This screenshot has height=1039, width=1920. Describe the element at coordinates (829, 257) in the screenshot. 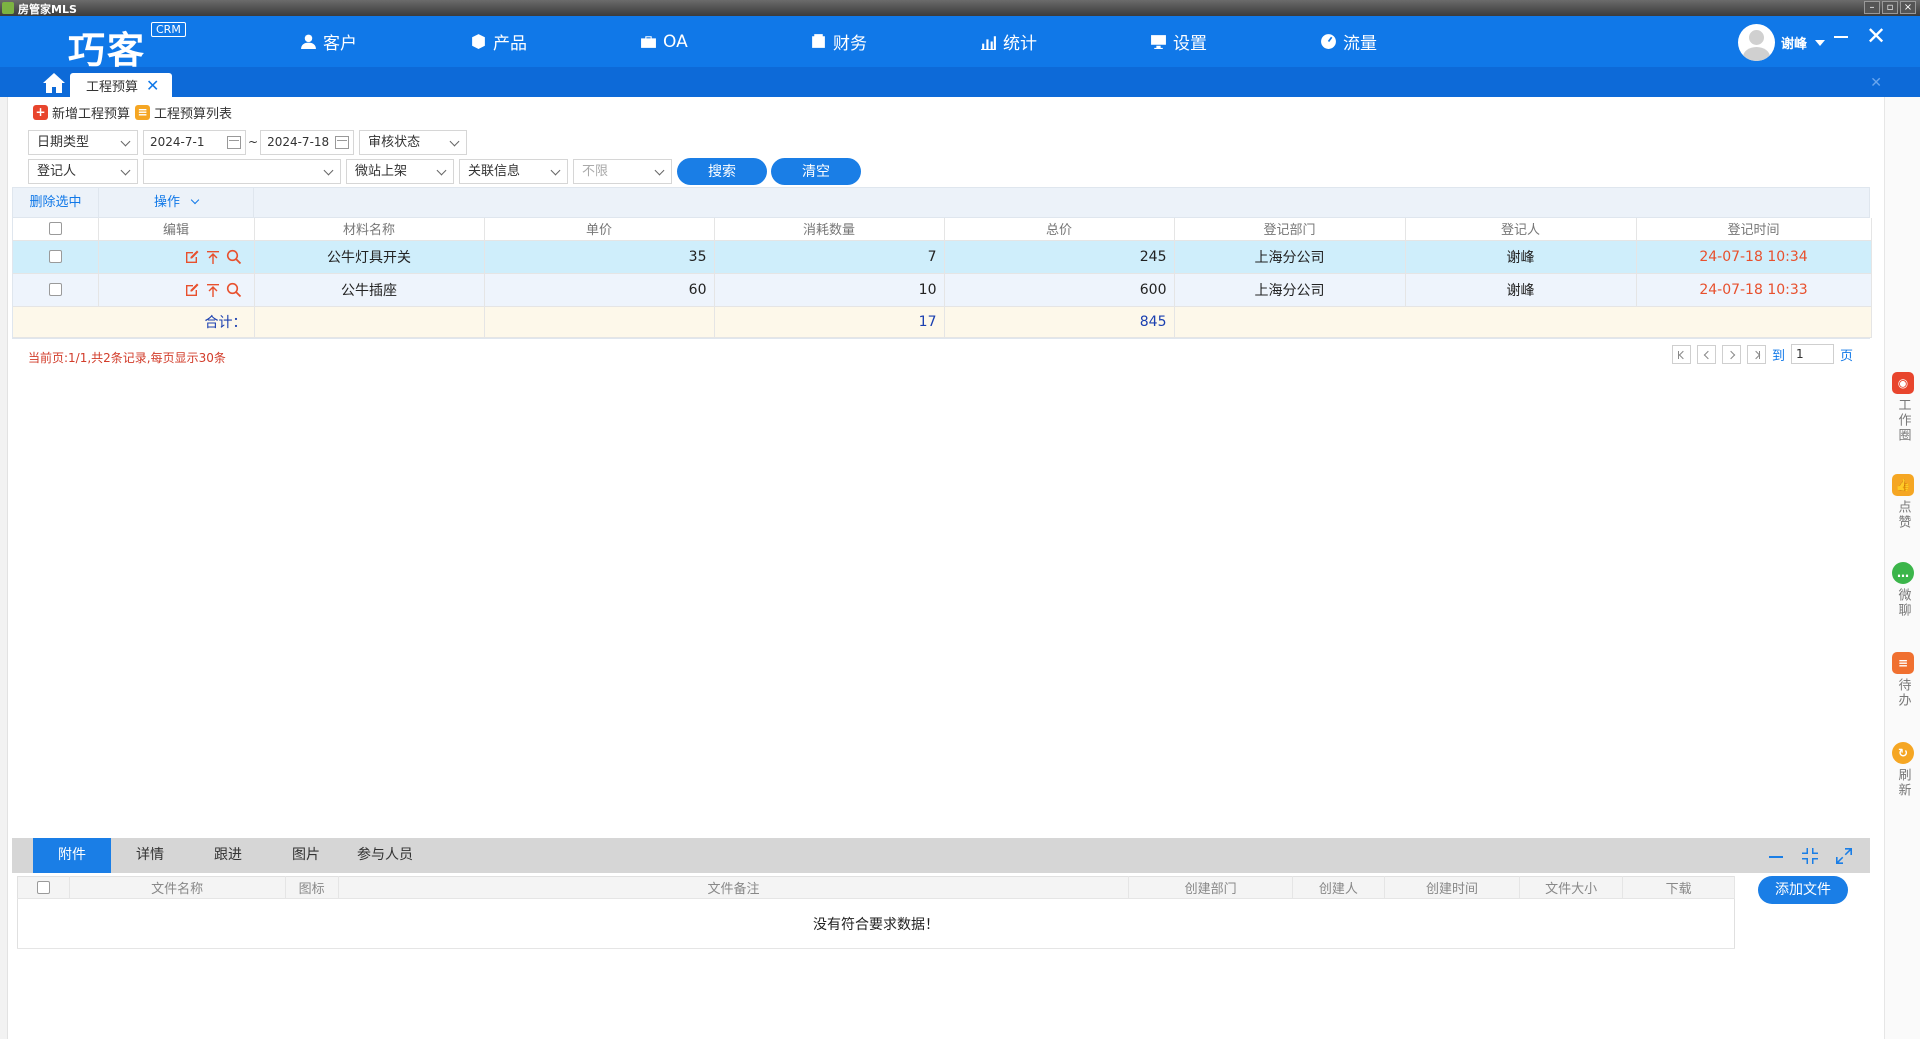

I see `quantity-cell: 7` at that location.